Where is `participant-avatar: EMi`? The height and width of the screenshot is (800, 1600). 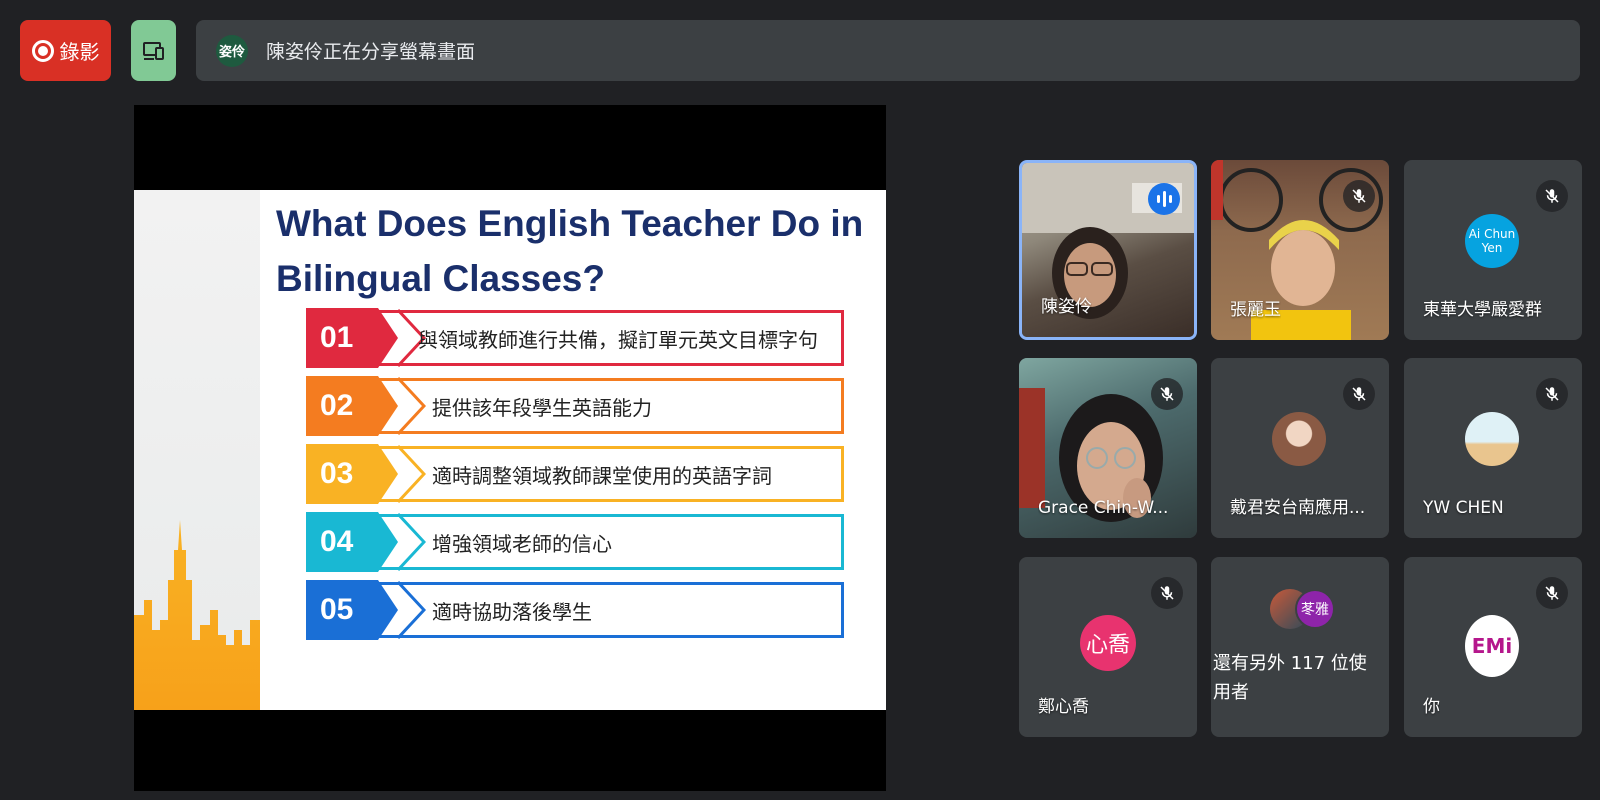 participant-avatar: EMi is located at coordinates (1492, 646).